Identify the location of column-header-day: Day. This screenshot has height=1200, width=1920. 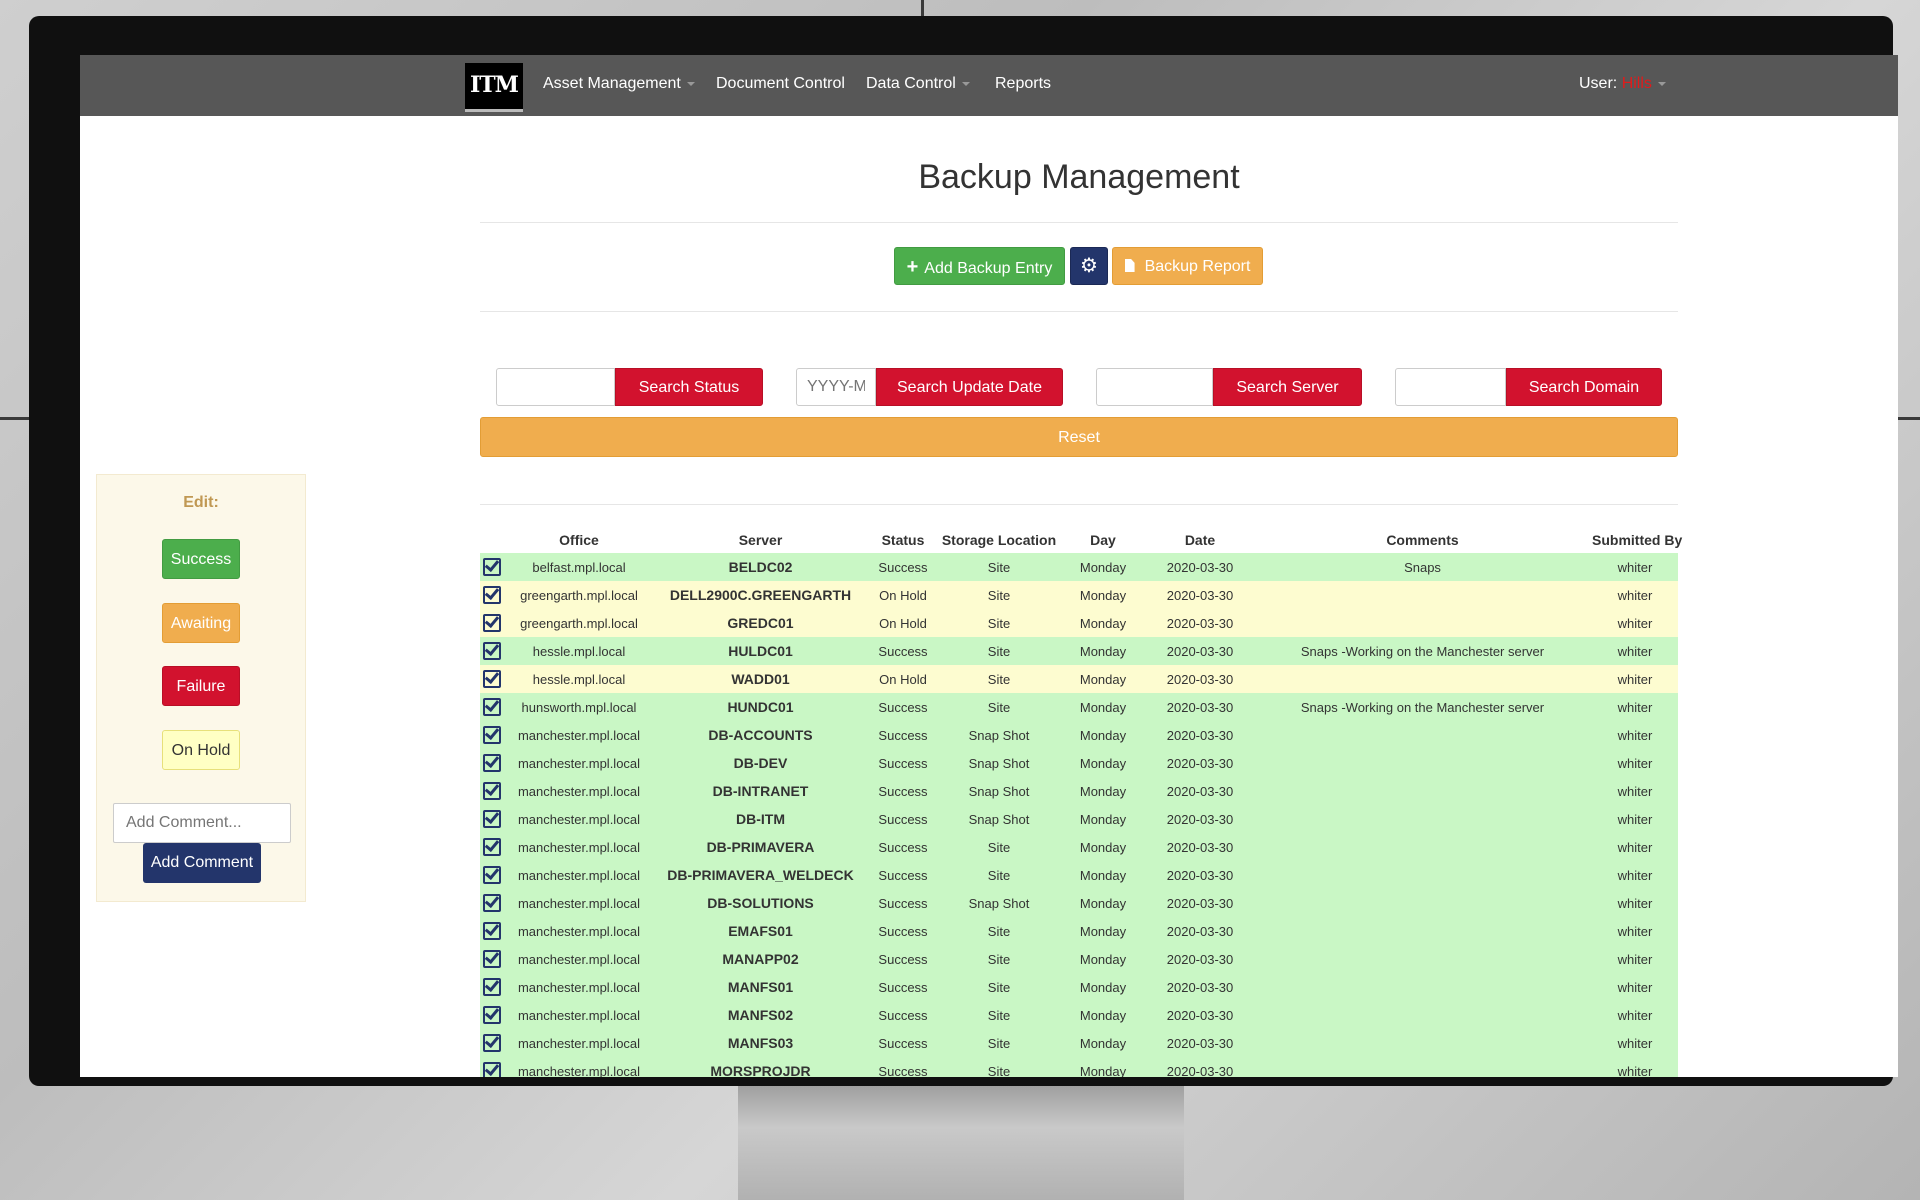
(1103, 540).